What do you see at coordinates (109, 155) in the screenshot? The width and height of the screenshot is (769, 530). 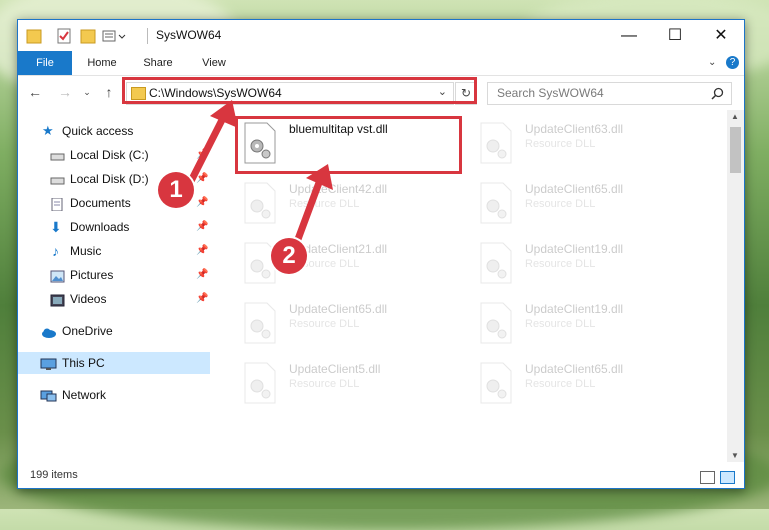 I see `sidebar-item-label: Local Disk (C:)` at bounding box center [109, 155].